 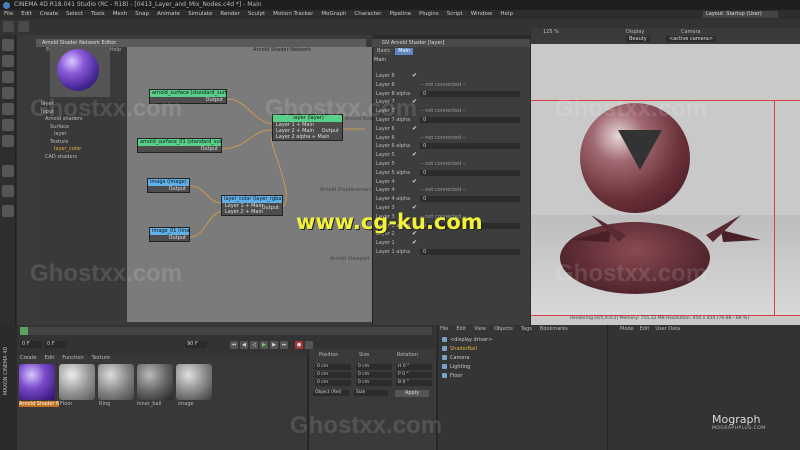 I want to click on layout-select: Layout: Startup (User), so click(x=740, y=14).